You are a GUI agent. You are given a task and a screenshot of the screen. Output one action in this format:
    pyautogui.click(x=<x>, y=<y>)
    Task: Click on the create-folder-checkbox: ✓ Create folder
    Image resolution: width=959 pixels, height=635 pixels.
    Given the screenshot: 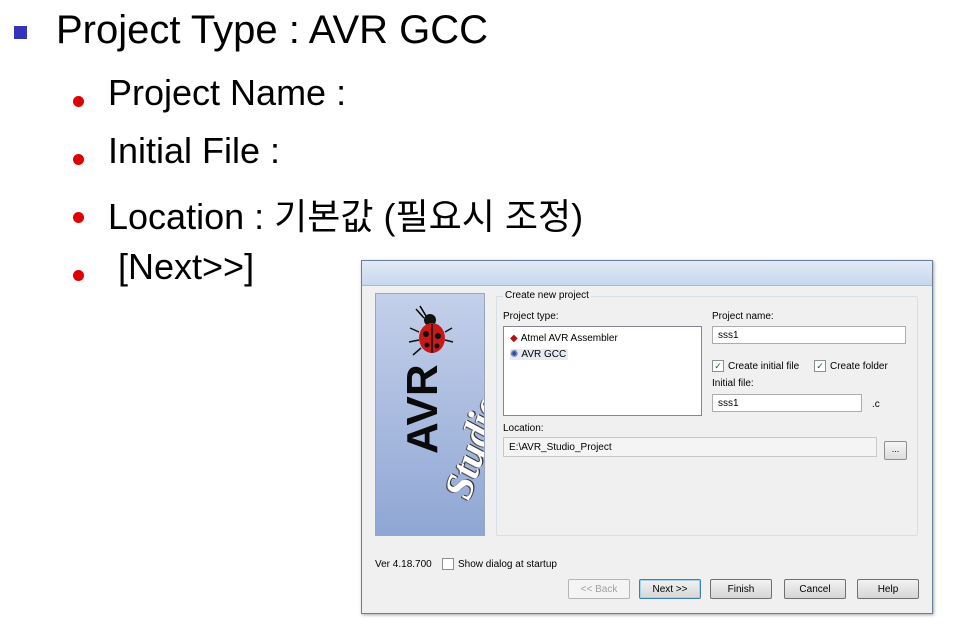 What is the action you would take?
    pyautogui.click(x=851, y=366)
    